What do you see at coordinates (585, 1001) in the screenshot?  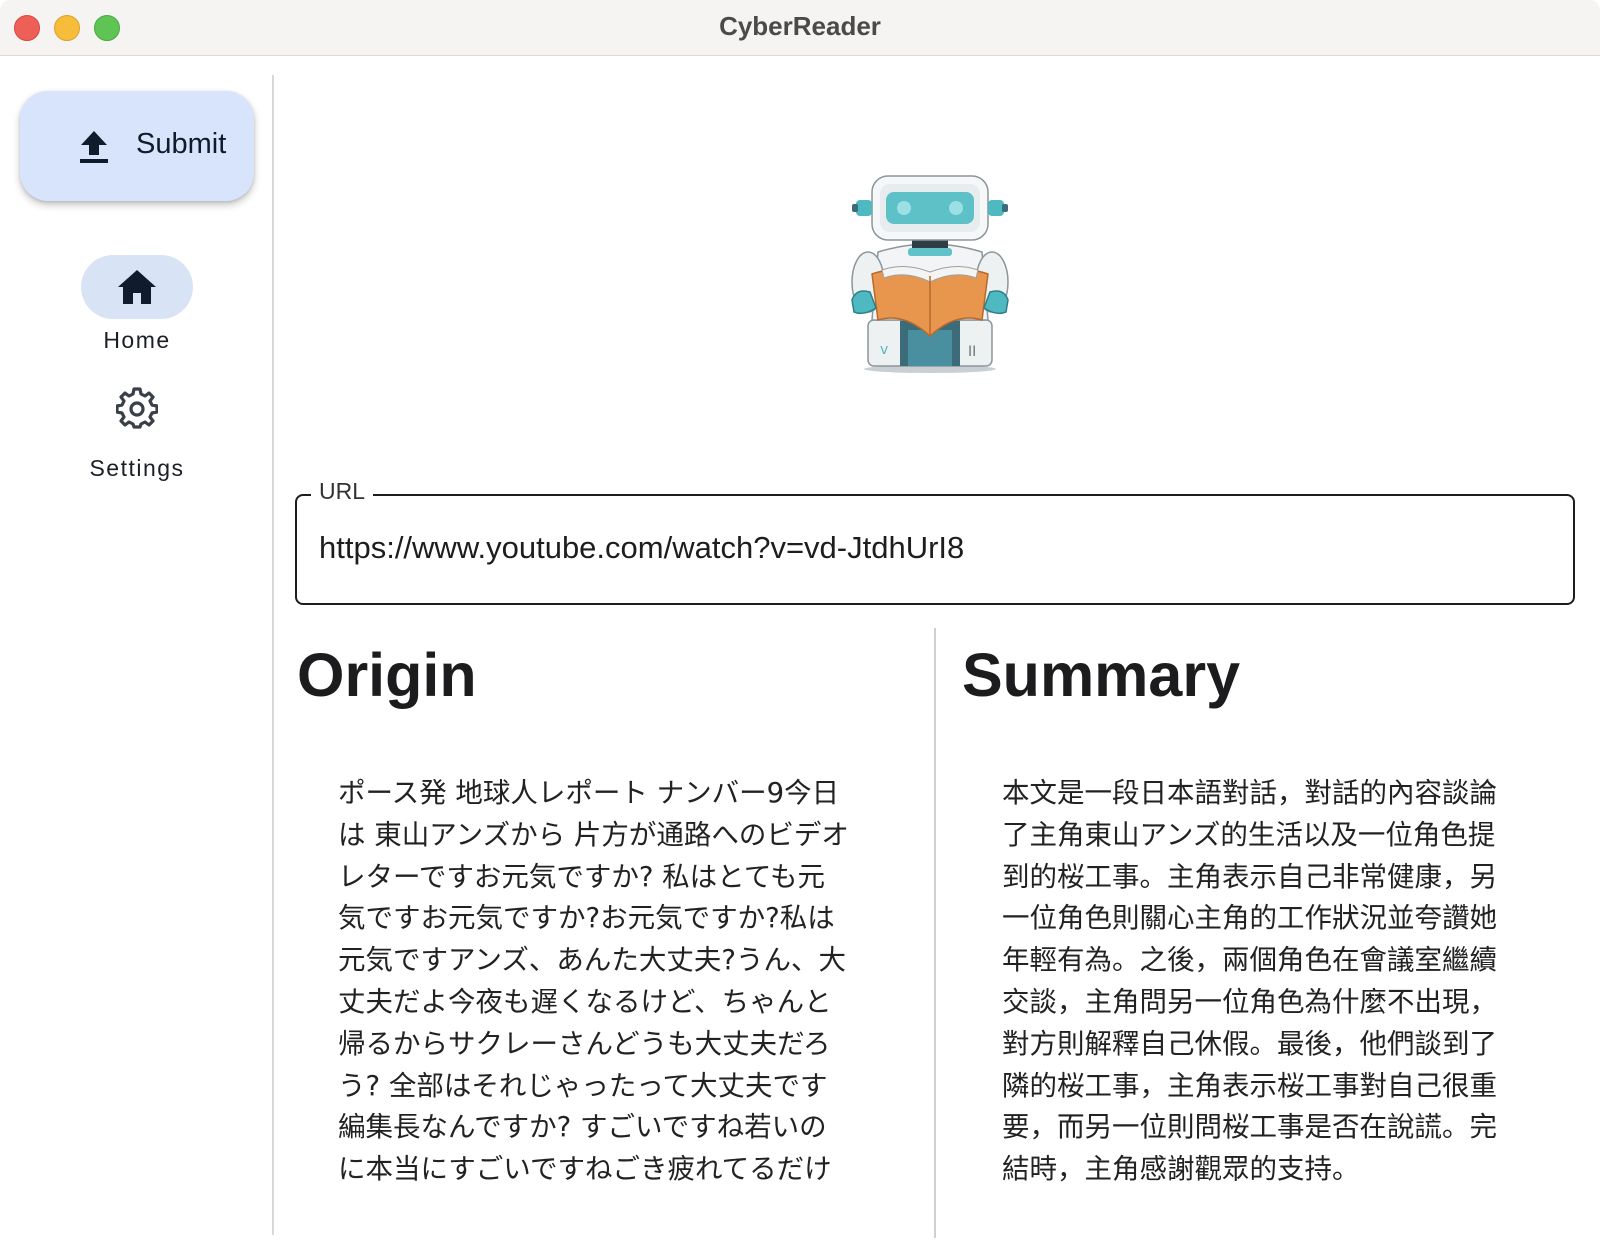 I see `text-line: 丈夫だよ今夜も遅くなるけど、ちゃんと` at bounding box center [585, 1001].